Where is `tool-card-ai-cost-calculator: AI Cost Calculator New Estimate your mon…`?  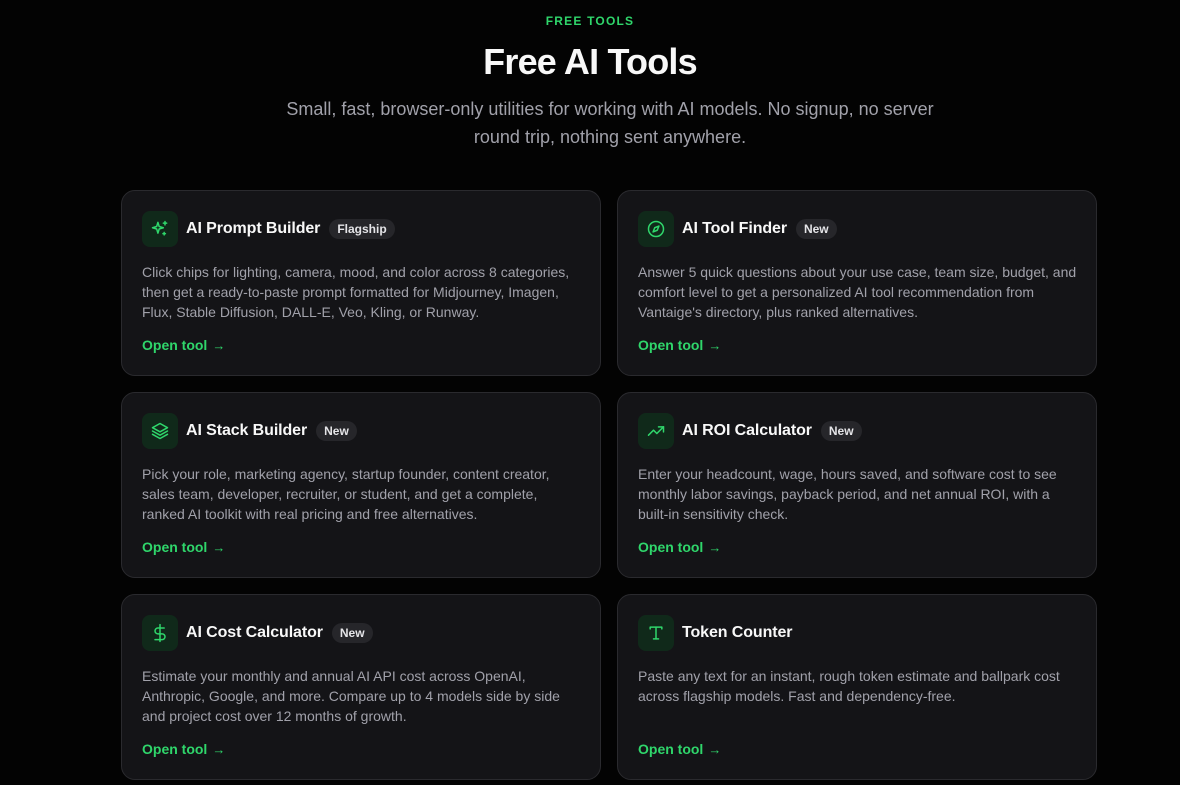 tool-card-ai-cost-calculator: AI Cost Calculator New Estimate your mon… is located at coordinates (361, 687).